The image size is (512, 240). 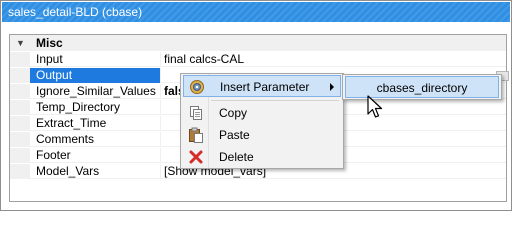 I want to click on property-name: Model_Vars, so click(x=95, y=171).